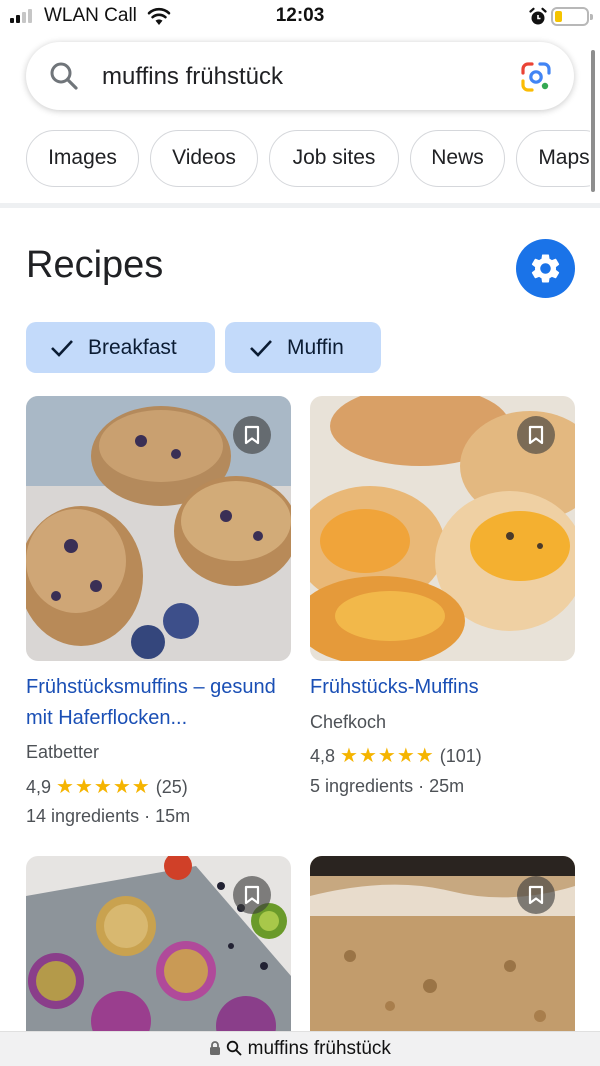 This screenshot has height=1066, width=600. What do you see at coordinates (445, 687) in the screenshot?
I see `recipe-title: Frühstücks-Muffins` at bounding box center [445, 687].